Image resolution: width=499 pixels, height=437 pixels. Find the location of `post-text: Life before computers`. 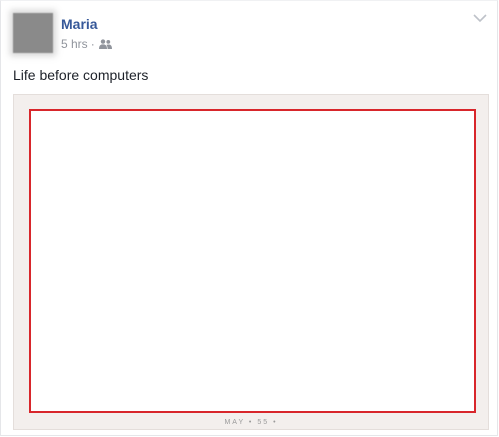

post-text: Life before computers is located at coordinates (81, 75).